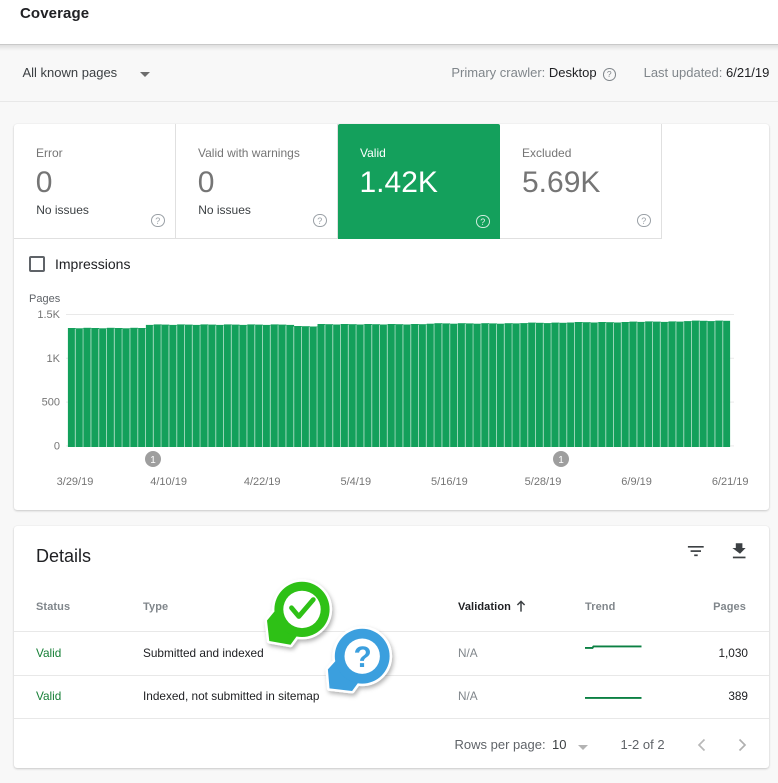 The width and height of the screenshot is (778, 783). I want to click on svg-text: 6/9/19, so click(636, 482).